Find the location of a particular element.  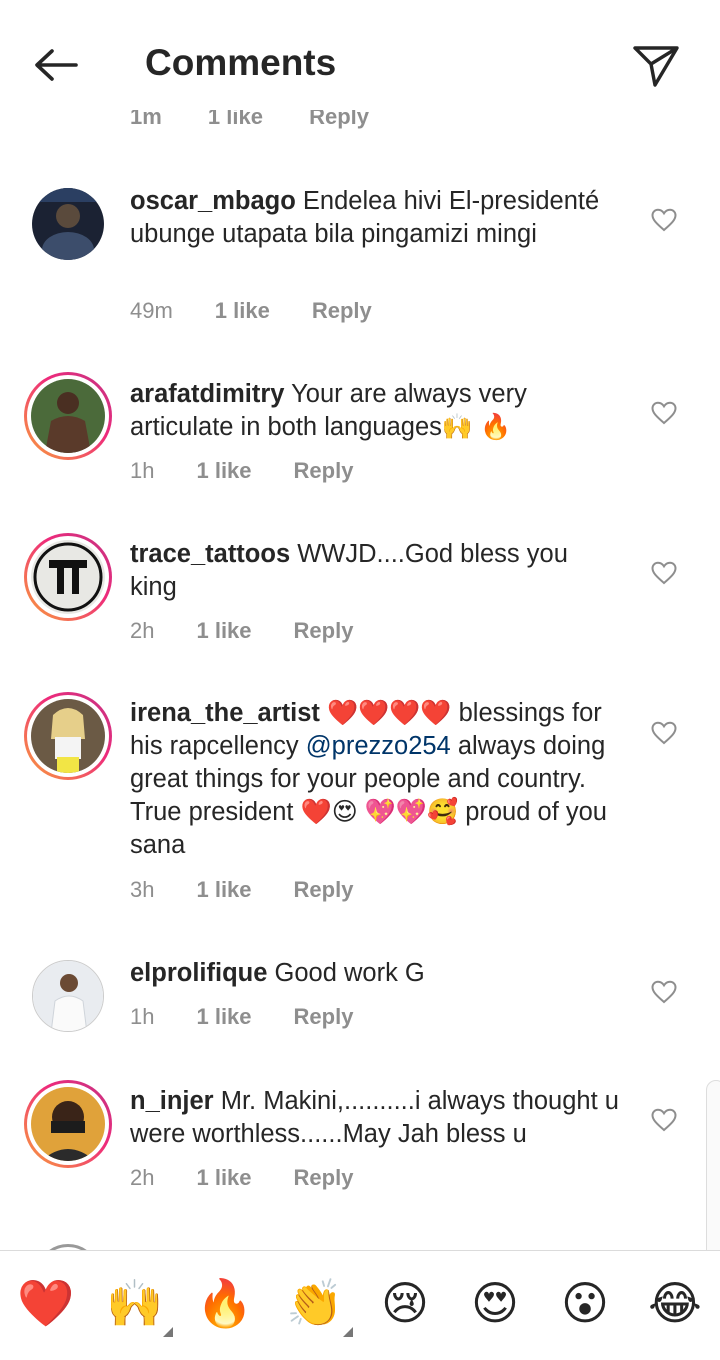

comment-meta: 49m 1 like Reply is located at coordinates (251, 311).